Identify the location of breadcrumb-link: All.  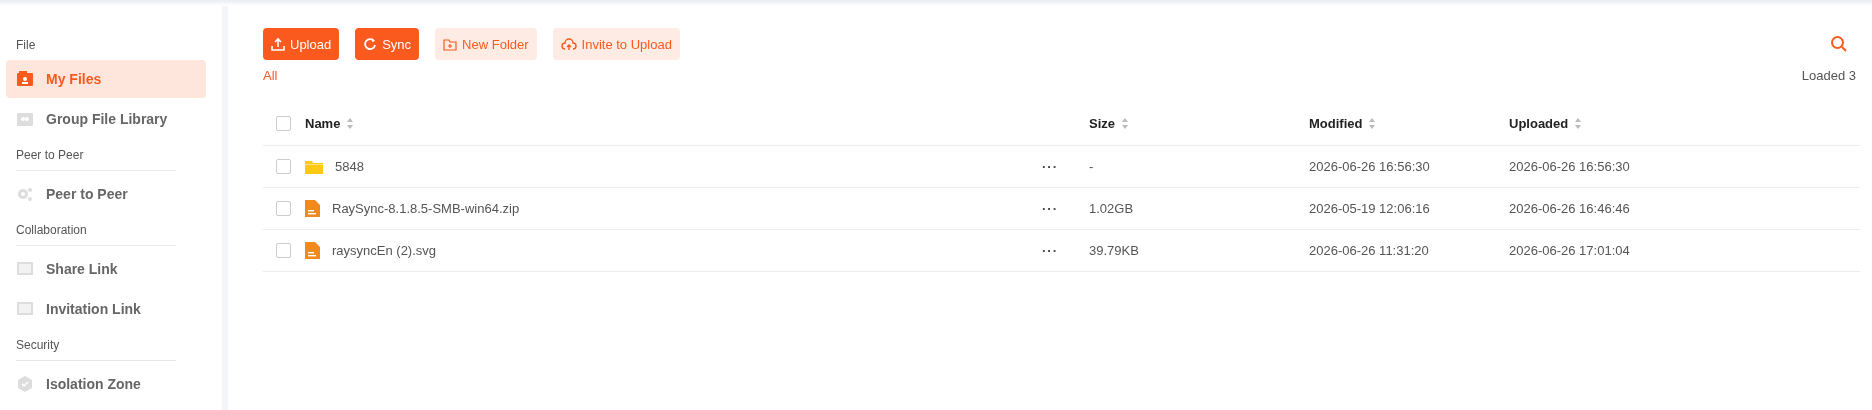
(270, 75).